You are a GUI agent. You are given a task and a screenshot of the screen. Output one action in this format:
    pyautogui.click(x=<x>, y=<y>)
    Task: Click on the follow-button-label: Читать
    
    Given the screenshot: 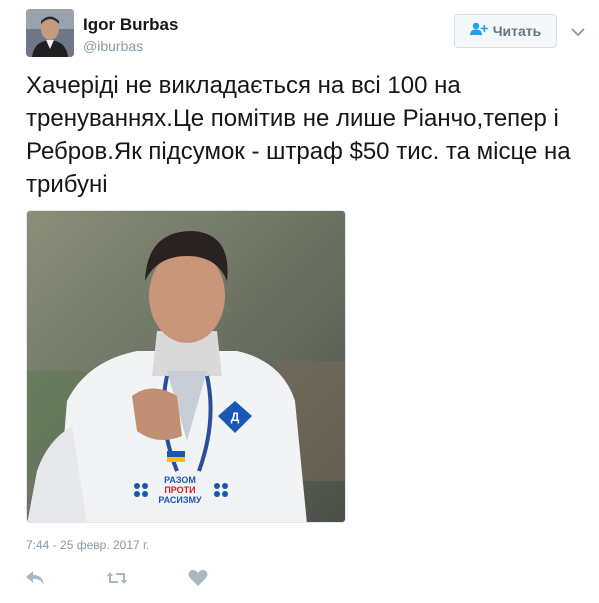 What is the action you would take?
    pyautogui.click(x=517, y=31)
    